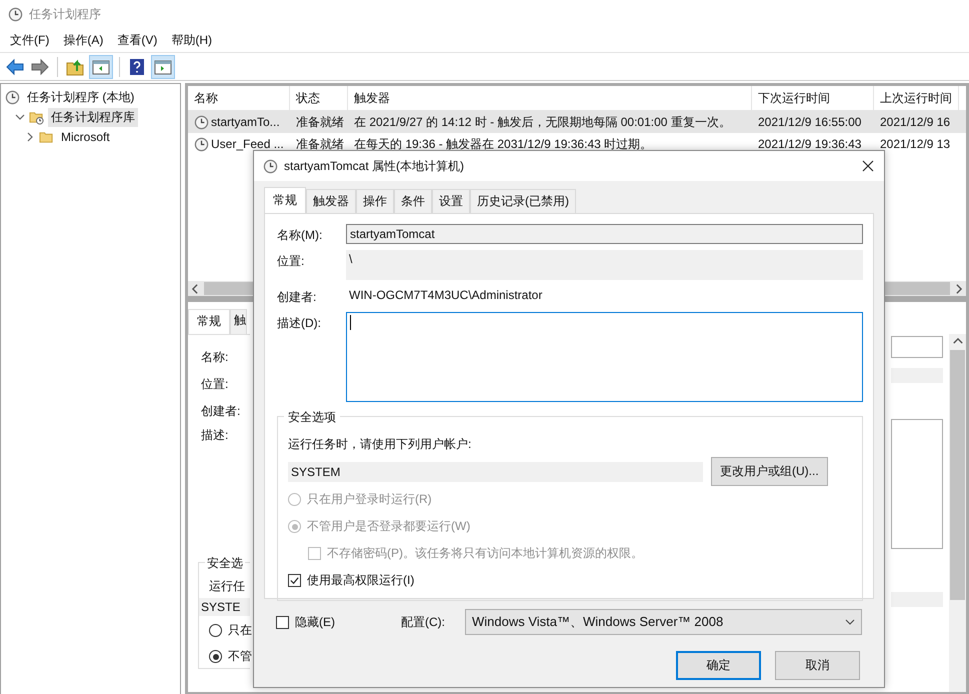  What do you see at coordinates (604, 234) in the screenshot?
I see `name-field: startyamTomcat` at bounding box center [604, 234].